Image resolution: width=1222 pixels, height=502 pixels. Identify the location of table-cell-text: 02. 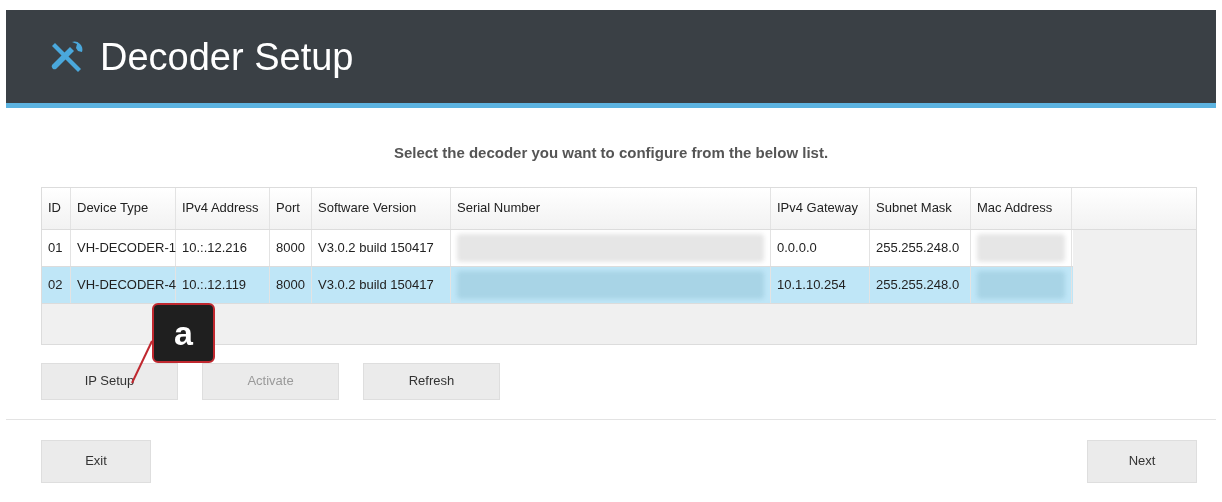
(55, 284).